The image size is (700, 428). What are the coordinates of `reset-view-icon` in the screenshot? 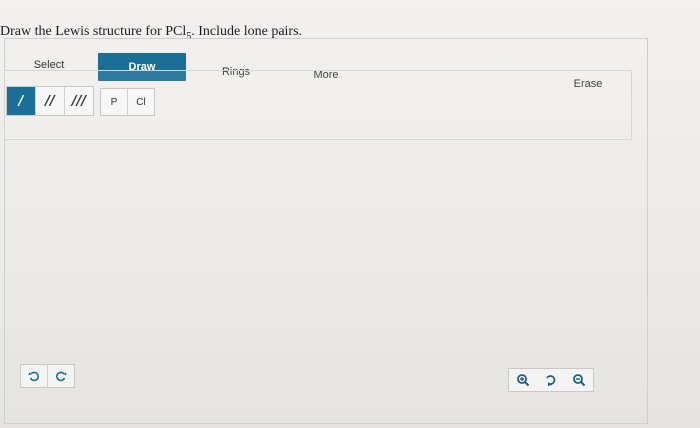 It's located at (551, 380).